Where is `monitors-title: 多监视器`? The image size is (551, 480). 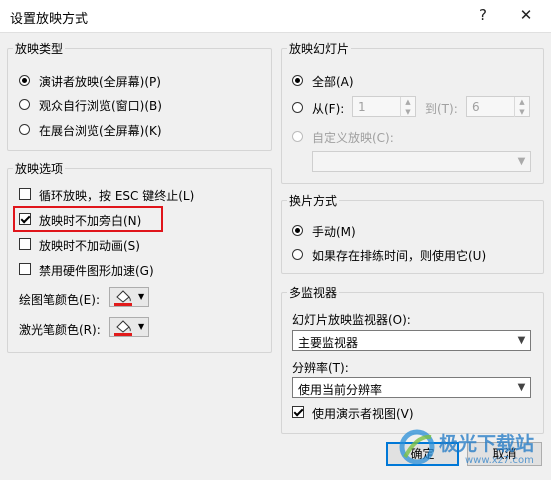
monitors-title: 多监视器 is located at coordinates (313, 292).